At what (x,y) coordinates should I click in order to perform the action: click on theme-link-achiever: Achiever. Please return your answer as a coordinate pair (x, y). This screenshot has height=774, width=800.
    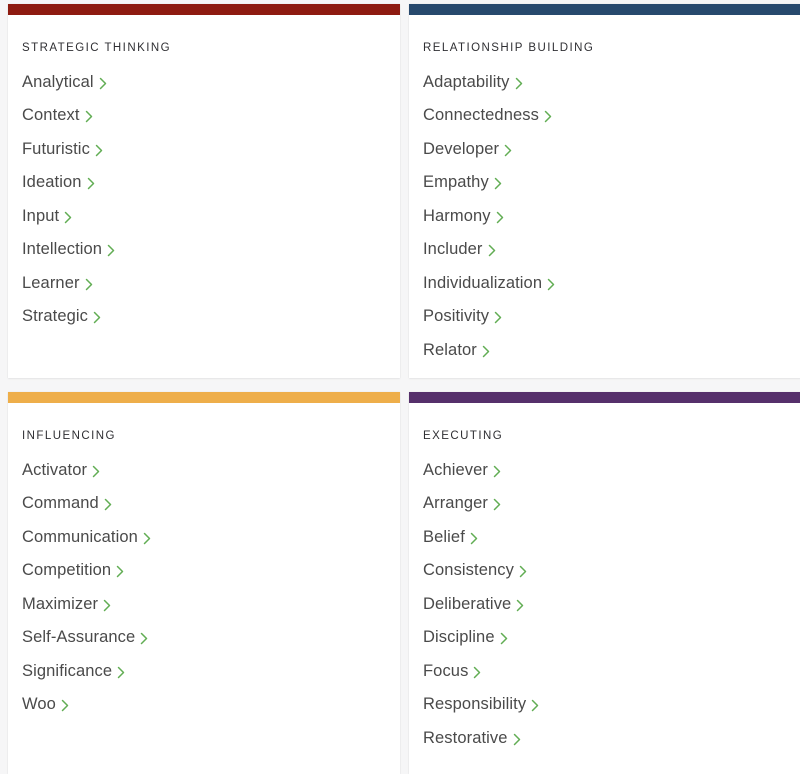
    Looking at the image, I should click on (455, 470).